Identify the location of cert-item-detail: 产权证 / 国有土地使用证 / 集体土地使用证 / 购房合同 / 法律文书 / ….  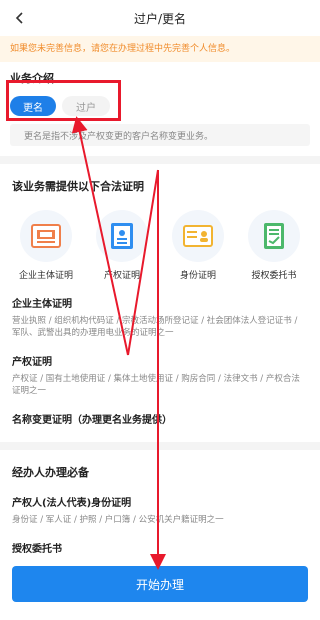
(156, 385).